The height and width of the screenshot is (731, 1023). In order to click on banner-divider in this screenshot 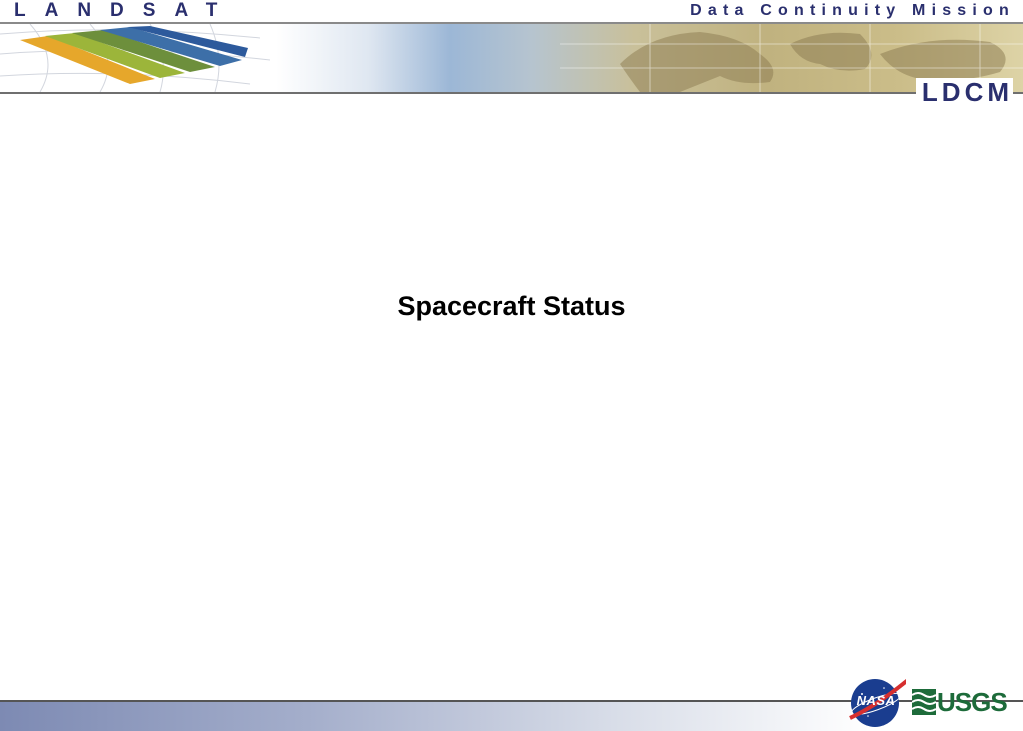, I will do `click(511, 93)`.